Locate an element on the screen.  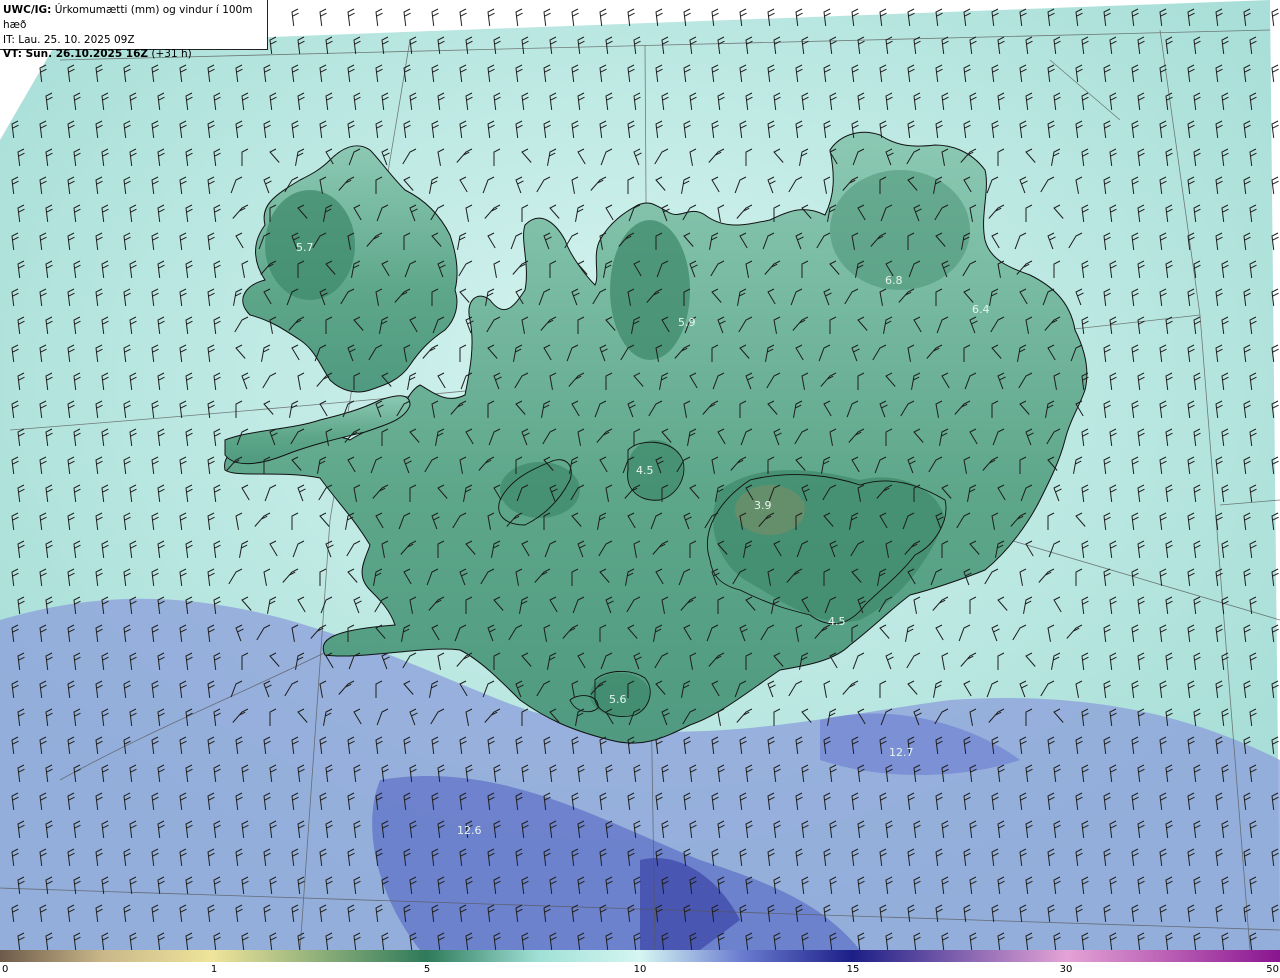
map-label: 5.7 is located at coordinates (305, 247).